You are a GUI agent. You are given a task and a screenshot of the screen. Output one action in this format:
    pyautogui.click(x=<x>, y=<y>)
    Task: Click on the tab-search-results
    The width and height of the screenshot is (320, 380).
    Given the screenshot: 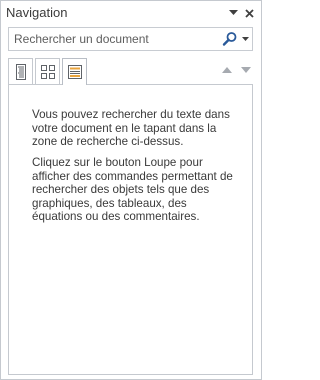 What is the action you would take?
    pyautogui.click(x=74, y=71)
    